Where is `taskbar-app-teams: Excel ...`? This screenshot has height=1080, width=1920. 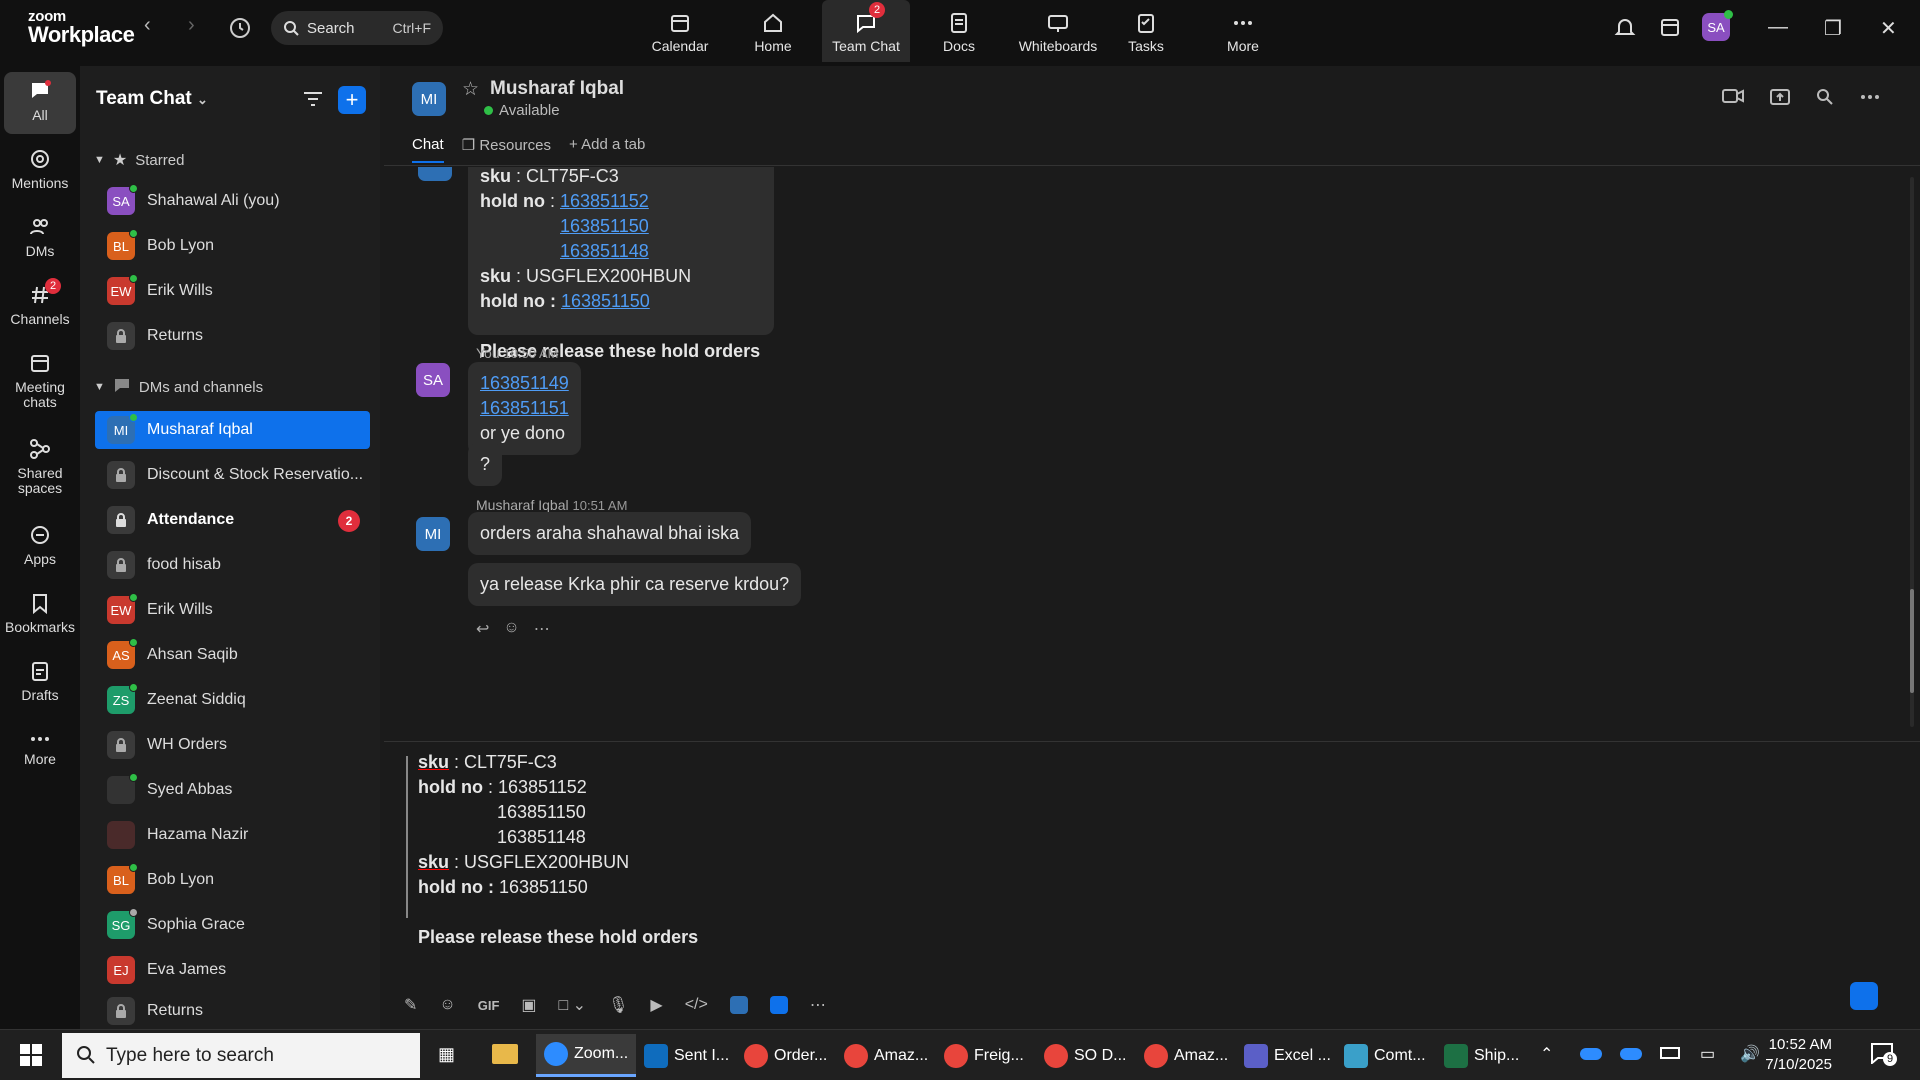 taskbar-app-teams: Excel ... is located at coordinates (1287, 1055).